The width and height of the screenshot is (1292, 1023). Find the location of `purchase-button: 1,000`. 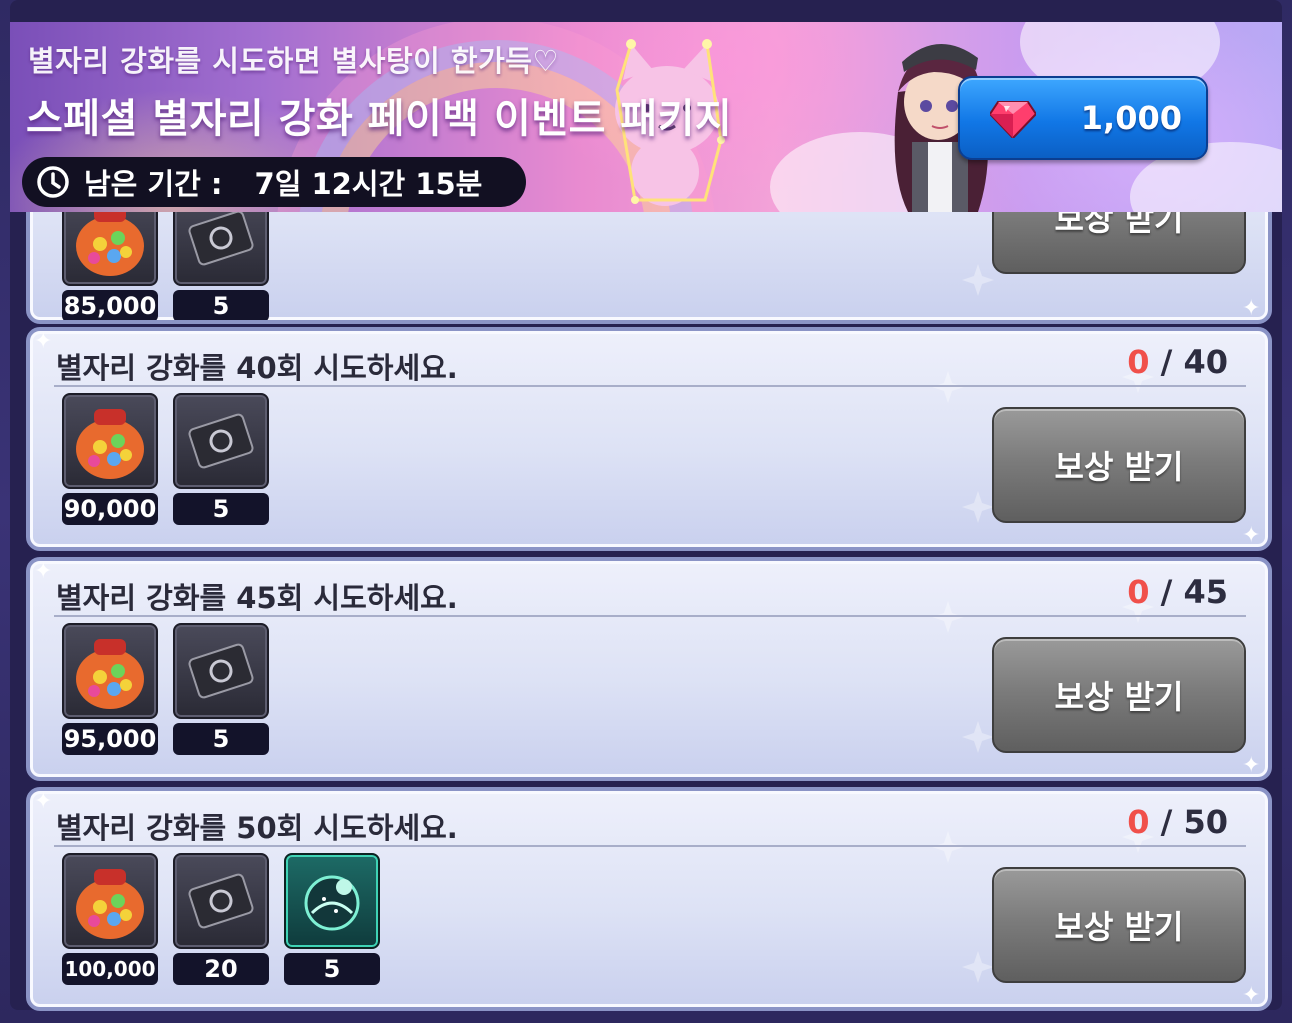

purchase-button: 1,000 is located at coordinates (1083, 118).